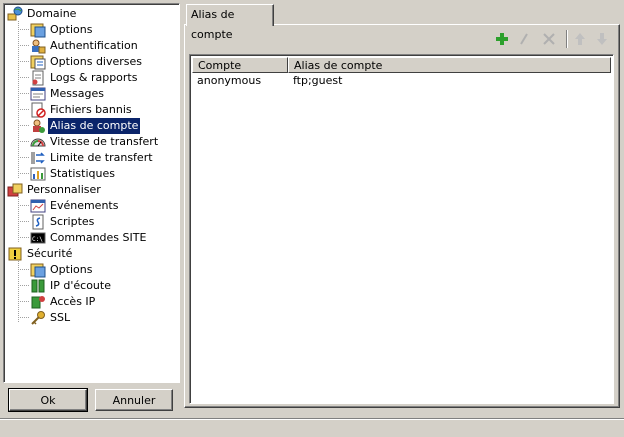 The image size is (624, 437). I want to click on tree-item-label: Statistiques, so click(82, 173).